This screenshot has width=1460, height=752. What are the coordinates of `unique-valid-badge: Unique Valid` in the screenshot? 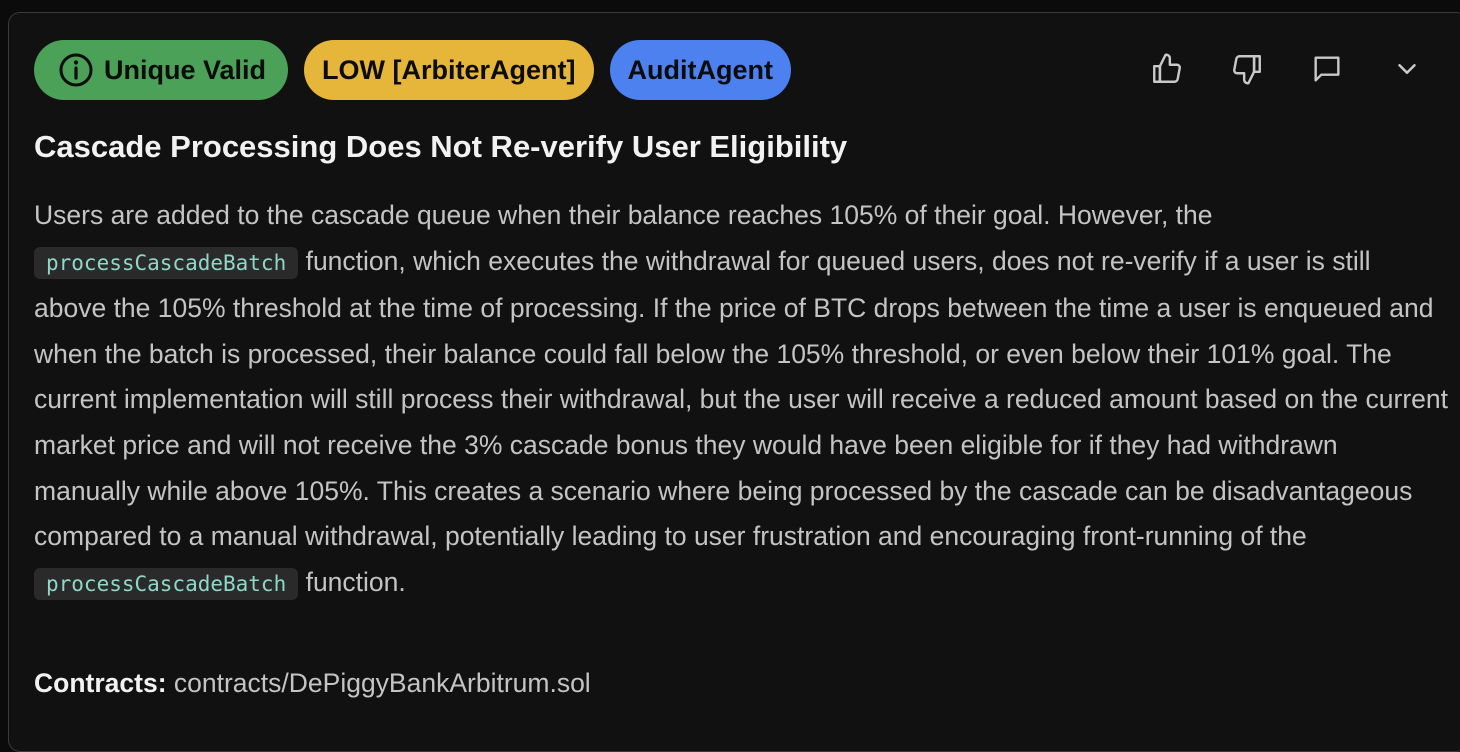 It's located at (161, 70).